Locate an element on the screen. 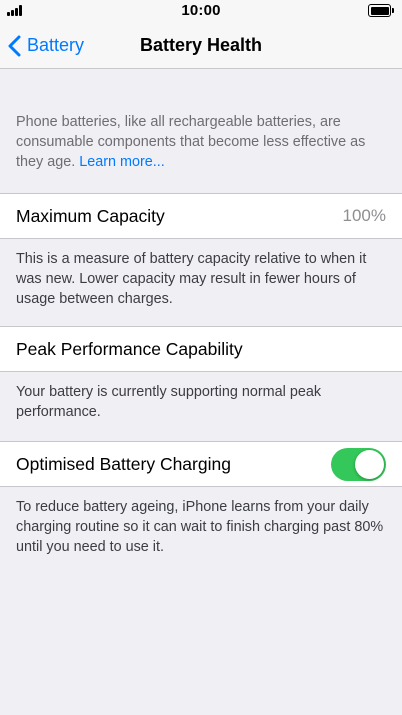 This screenshot has width=402, height=715. status-bar: 10:00 is located at coordinates (201, 11).